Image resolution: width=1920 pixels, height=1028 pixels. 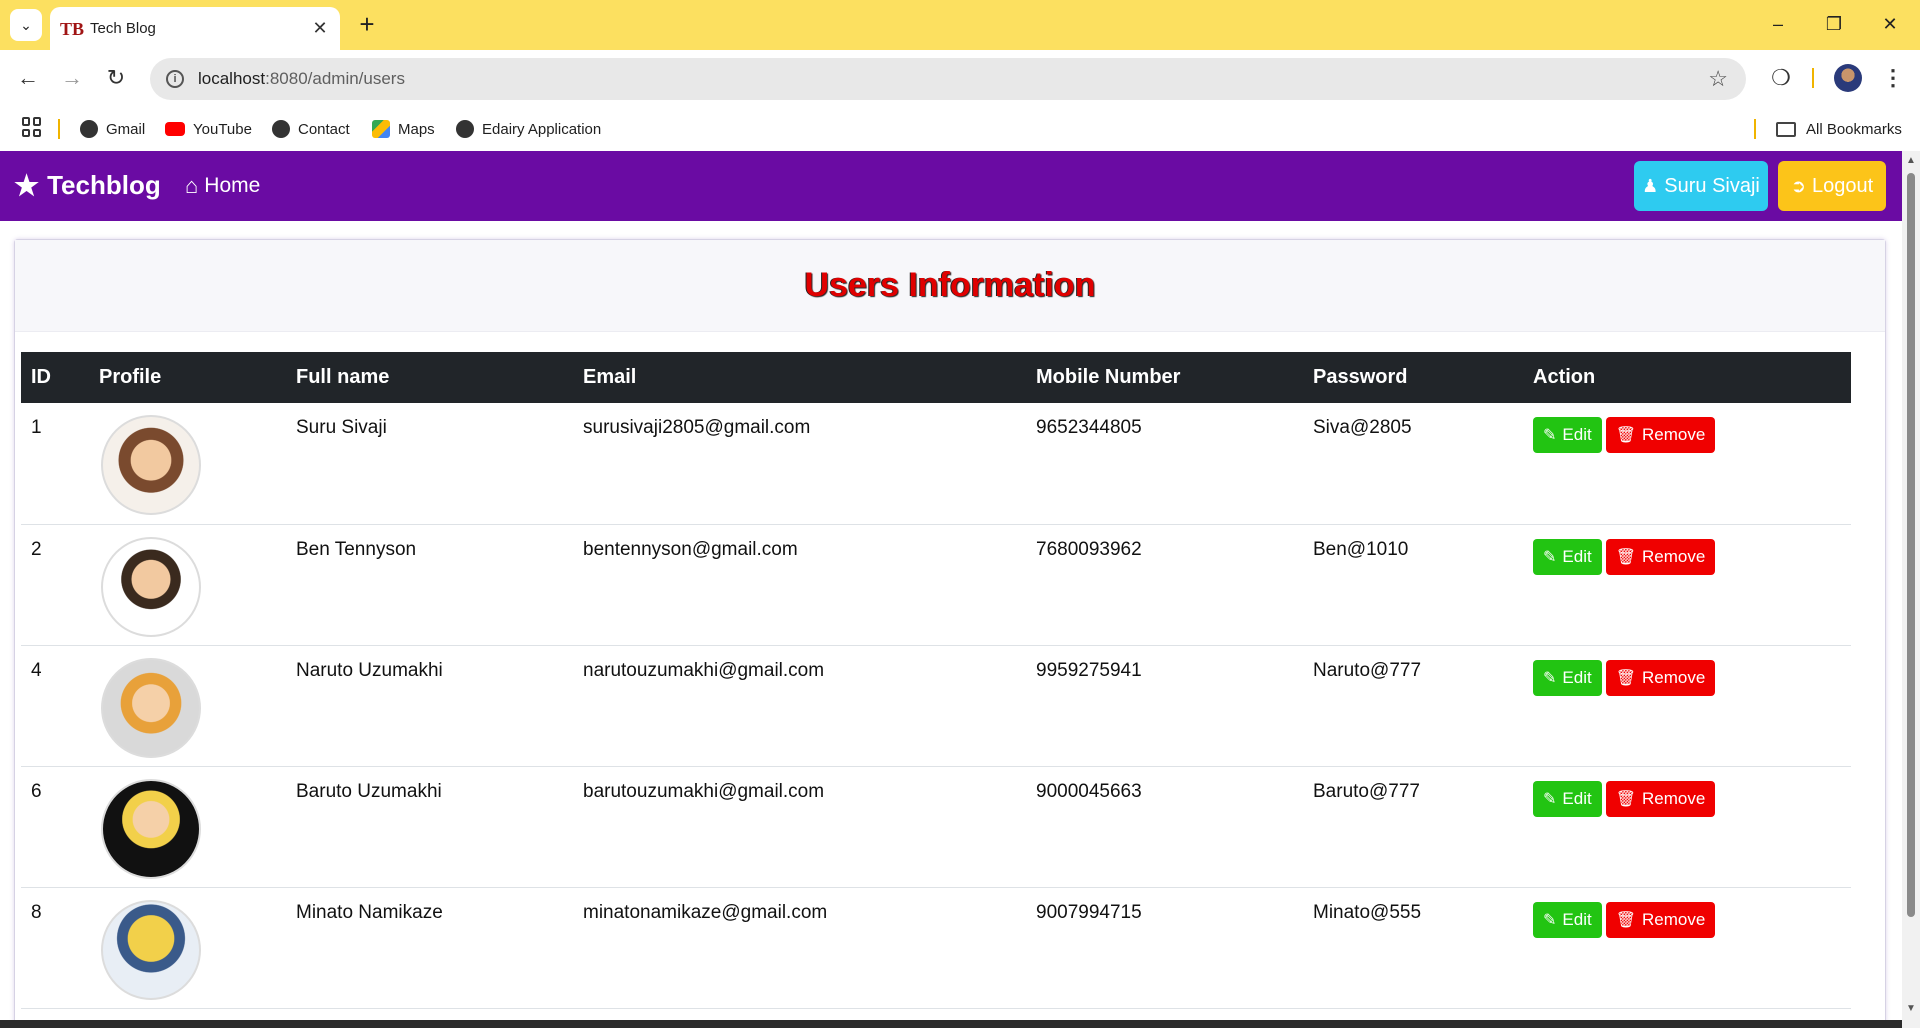 What do you see at coordinates (116, 78) in the screenshot?
I see `reload-icon: ↻` at bounding box center [116, 78].